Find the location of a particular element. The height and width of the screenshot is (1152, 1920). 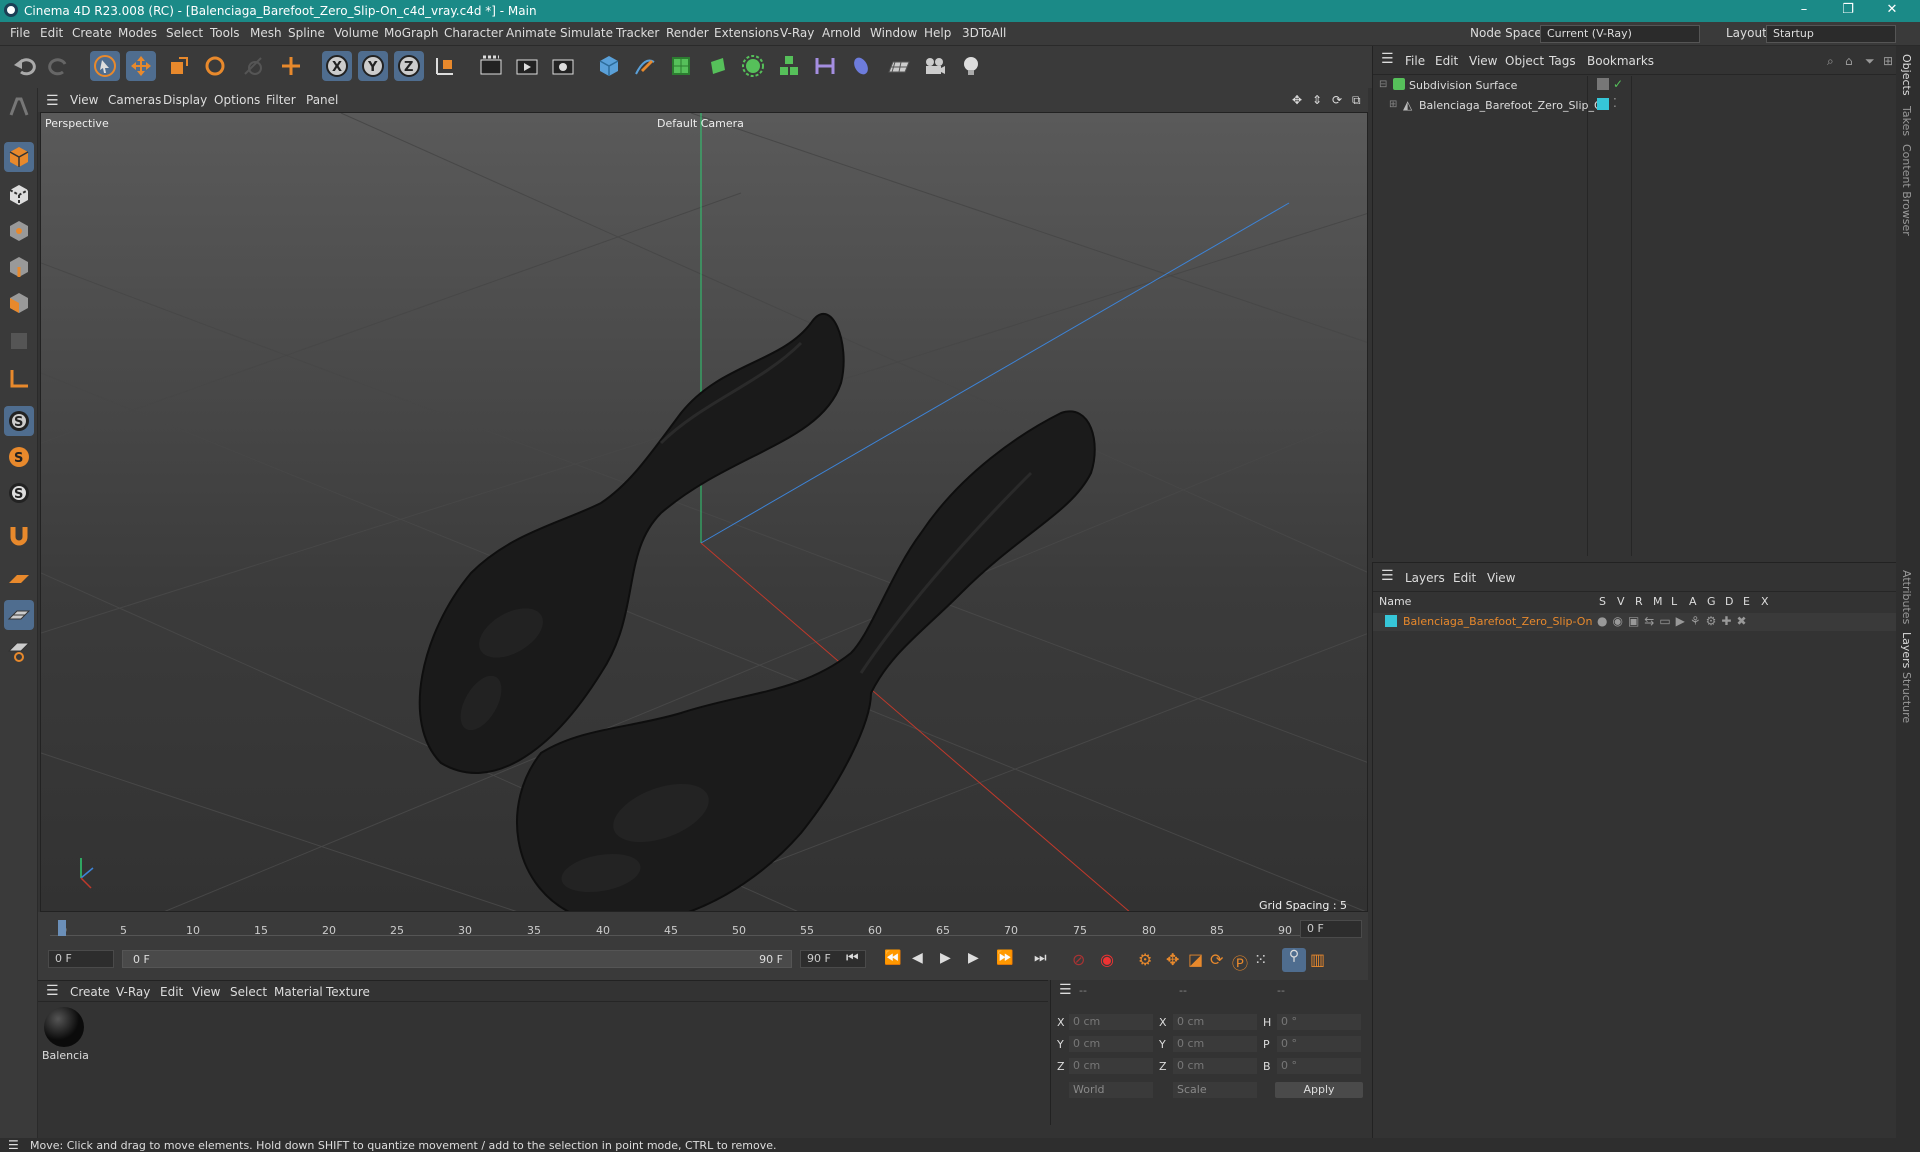

snap-icon: S is located at coordinates (19, 421).